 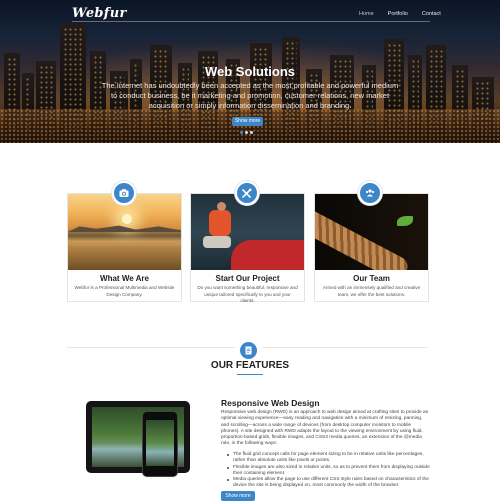 What do you see at coordinates (267, 255) in the screenshot?
I see `boat-hull-shape` at bounding box center [267, 255].